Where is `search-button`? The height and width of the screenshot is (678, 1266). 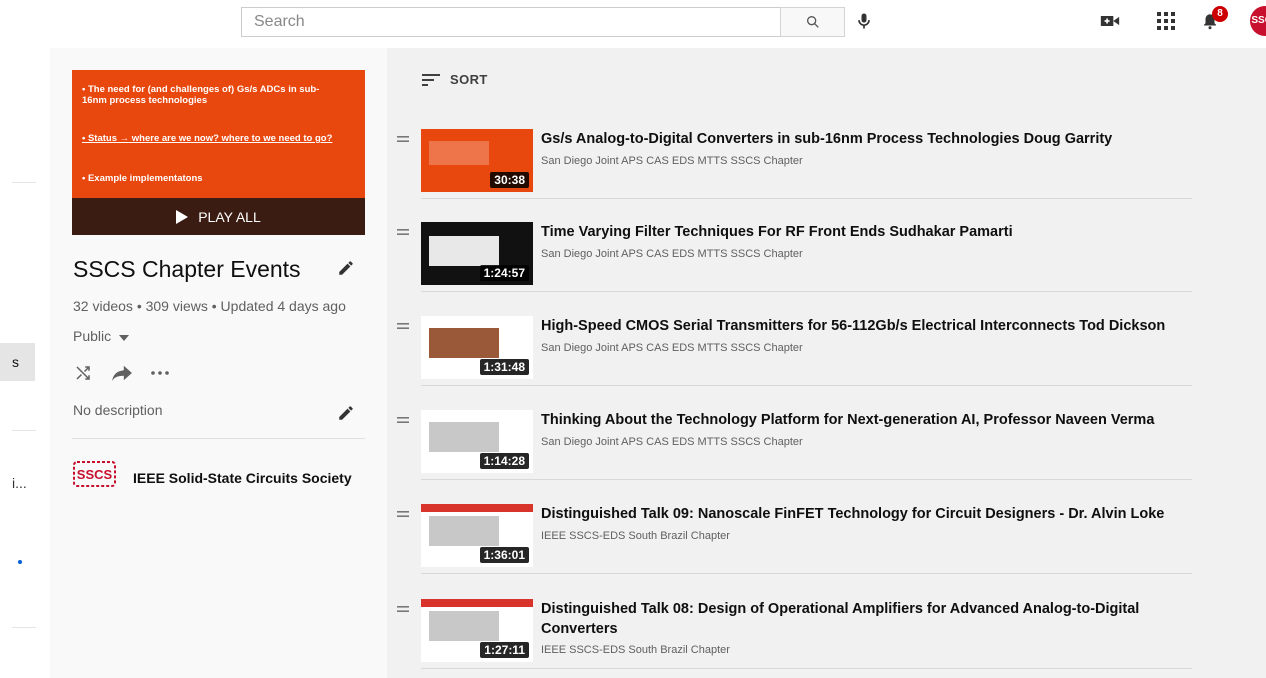 search-button is located at coordinates (812, 22).